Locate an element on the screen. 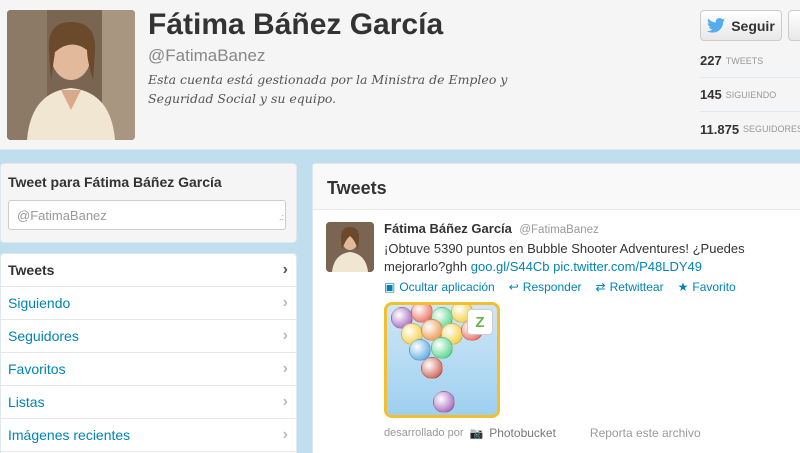 The height and width of the screenshot is (453, 800). stat-label: SIGUIENDO is located at coordinates (751, 94).